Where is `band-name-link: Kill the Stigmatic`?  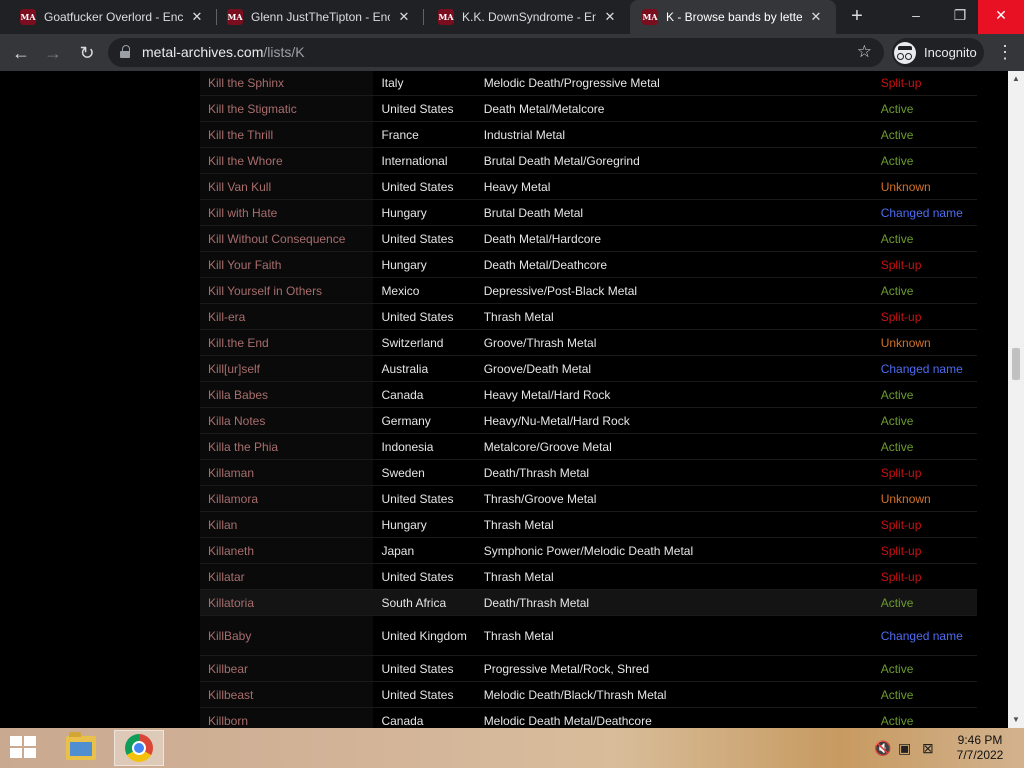 band-name-link: Kill the Stigmatic is located at coordinates (287, 108).